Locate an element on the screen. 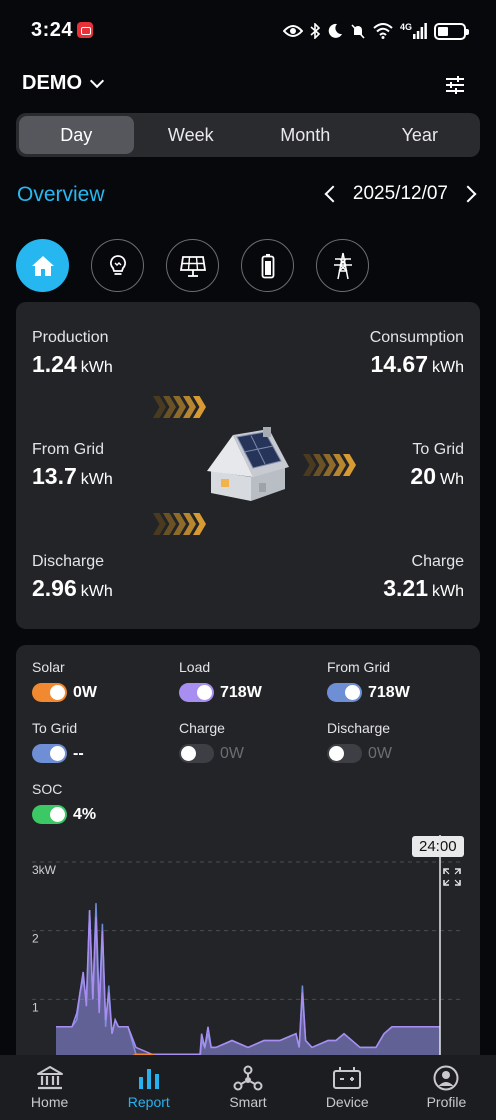  view-home-button is located at coordinates (42, 265).